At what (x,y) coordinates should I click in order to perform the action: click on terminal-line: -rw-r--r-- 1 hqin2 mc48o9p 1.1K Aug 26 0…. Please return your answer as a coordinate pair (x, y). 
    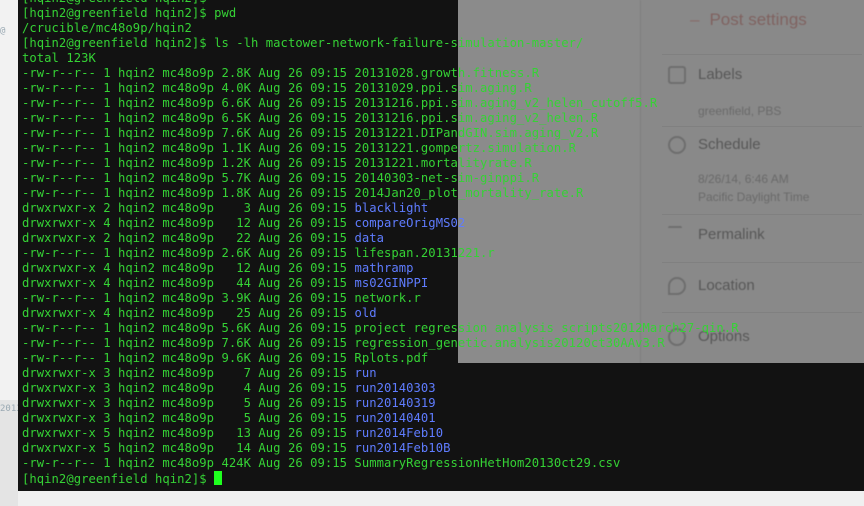
    Looking at the image, I should click on (380, 148).